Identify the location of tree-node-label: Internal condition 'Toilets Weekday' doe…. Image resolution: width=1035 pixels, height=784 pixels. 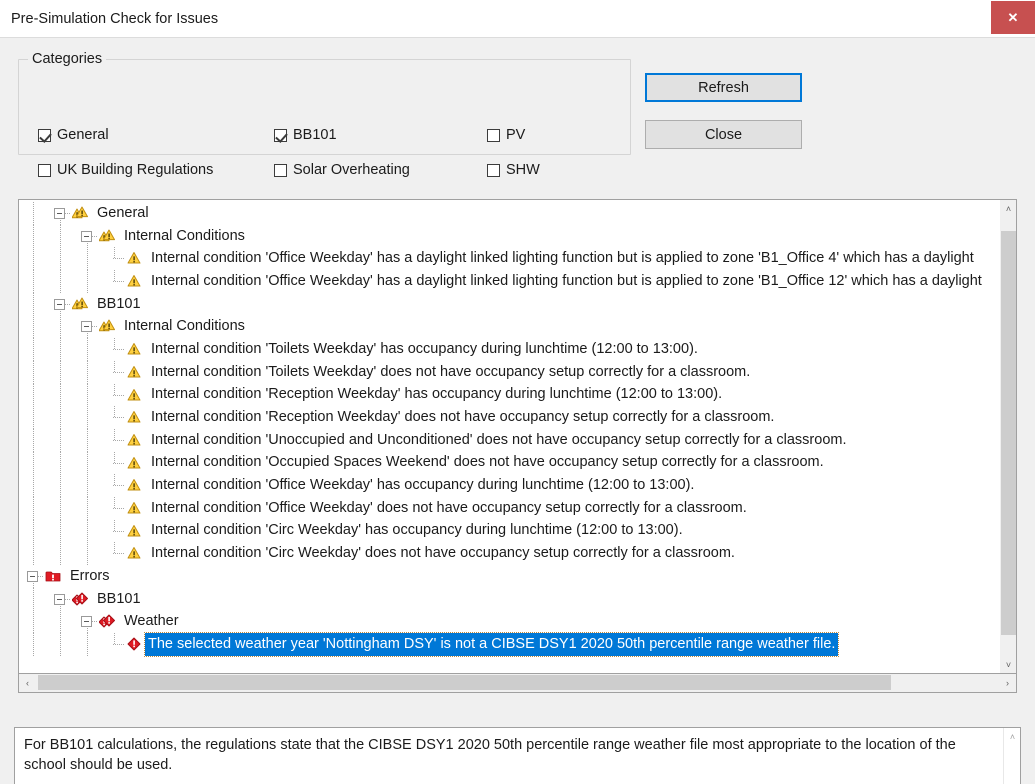
(451, 371).